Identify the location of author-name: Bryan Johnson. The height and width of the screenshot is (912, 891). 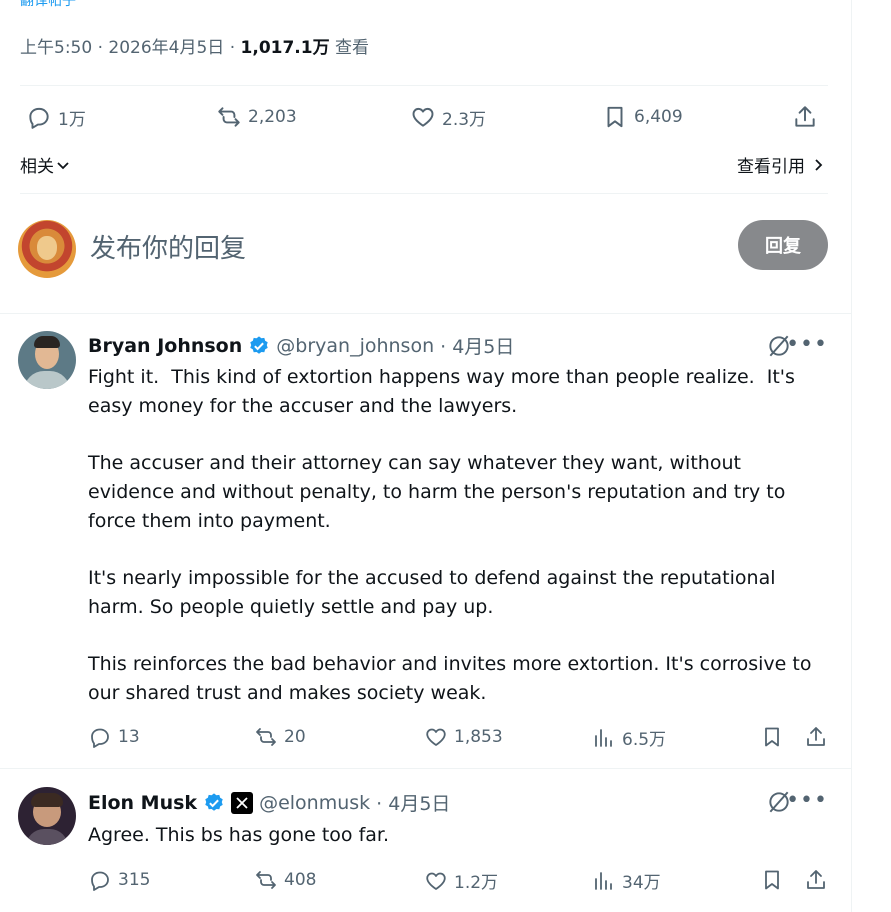
(165, 346).